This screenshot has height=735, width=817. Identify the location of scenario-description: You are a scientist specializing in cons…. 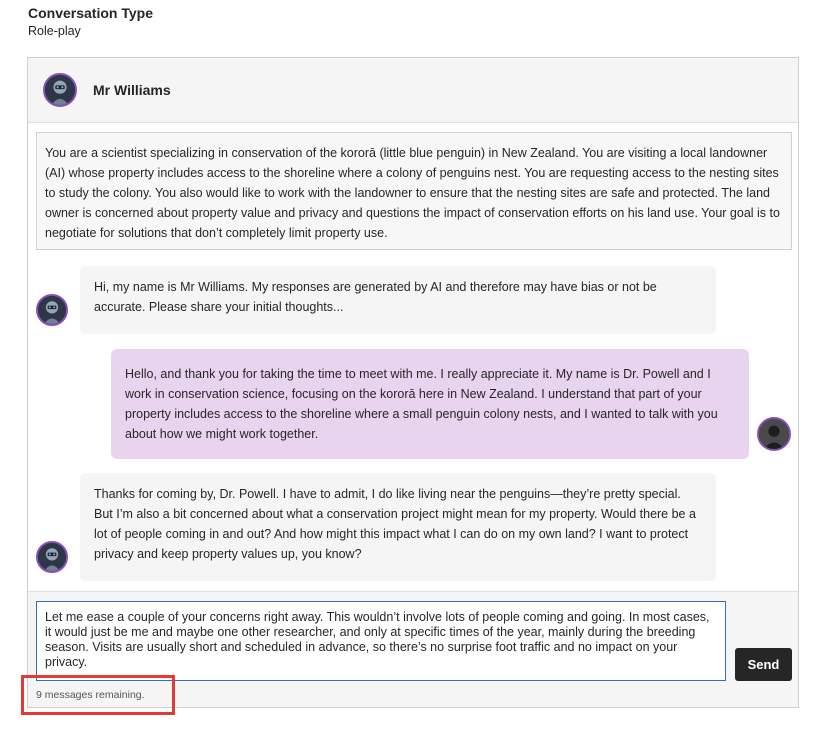
(414, 191).